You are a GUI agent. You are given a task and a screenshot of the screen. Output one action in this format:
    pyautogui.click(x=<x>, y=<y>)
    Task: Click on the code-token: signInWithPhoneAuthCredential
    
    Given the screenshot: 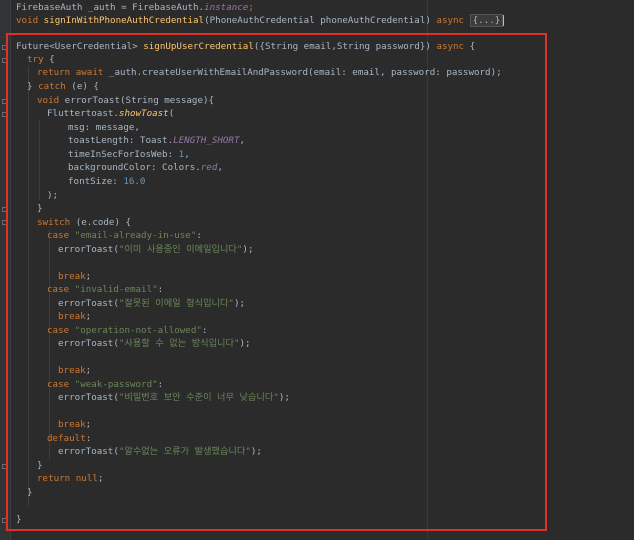 What is the action you would take?
    pyautogui.click(x=124, y=20)
    